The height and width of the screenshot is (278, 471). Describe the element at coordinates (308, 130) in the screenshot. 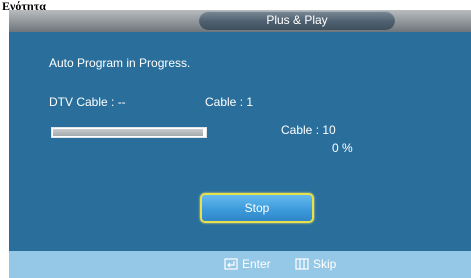

I see `scan-channel-label: Cable : 10` at that location.